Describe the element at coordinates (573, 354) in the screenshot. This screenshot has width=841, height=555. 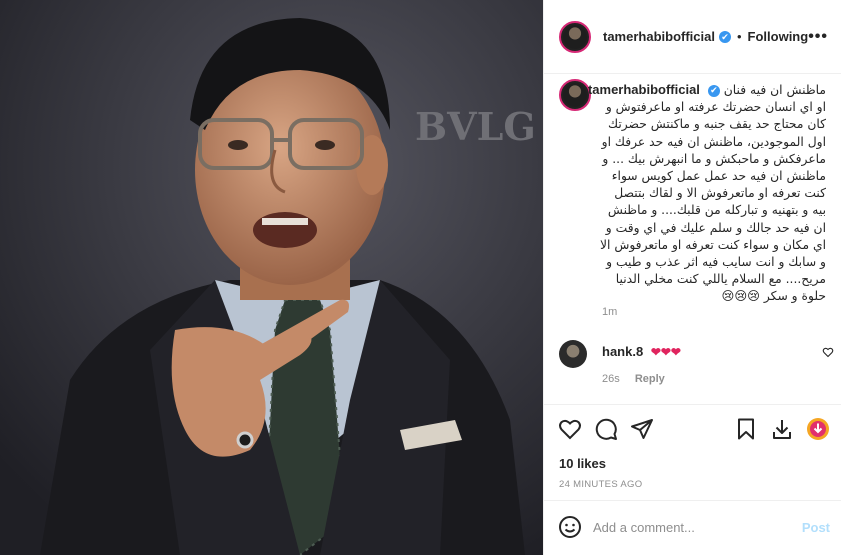
I see `commenter-avatar` at that location.